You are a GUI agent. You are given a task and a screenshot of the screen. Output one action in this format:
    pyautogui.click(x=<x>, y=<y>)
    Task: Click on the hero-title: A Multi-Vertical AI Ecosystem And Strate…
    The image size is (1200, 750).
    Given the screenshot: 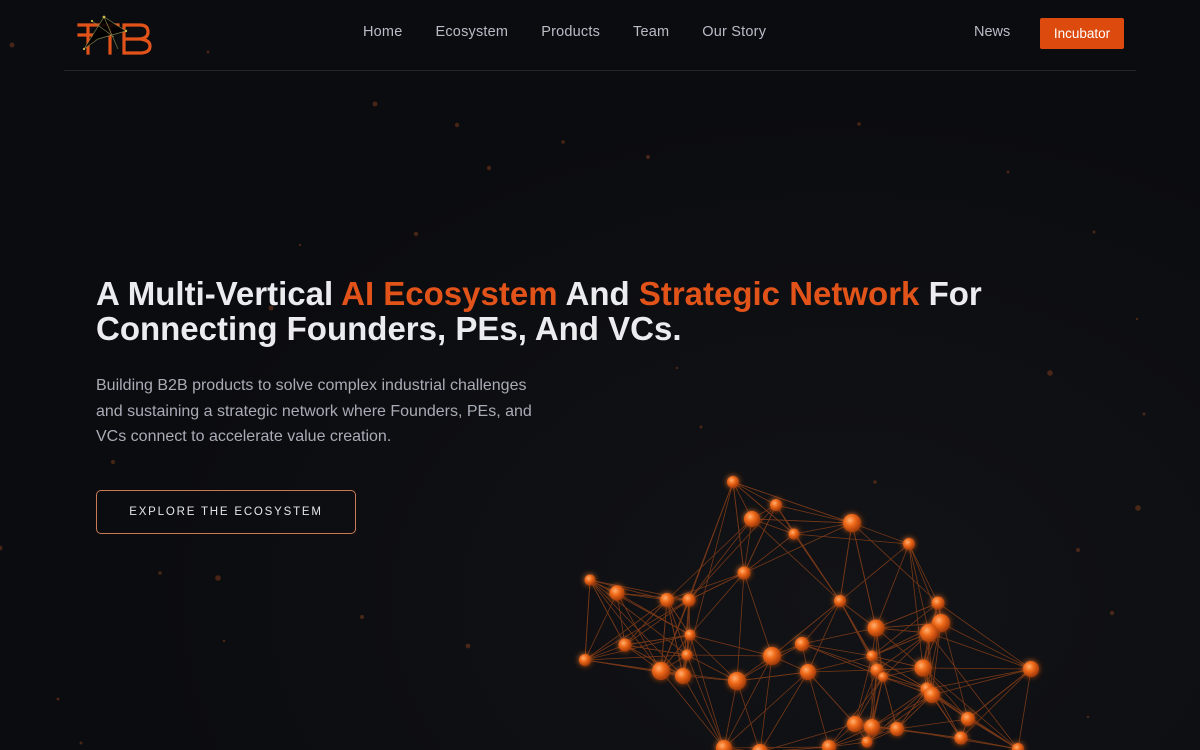 What is the action you would take?
    pyautogui.click(x=596, y=311)
    